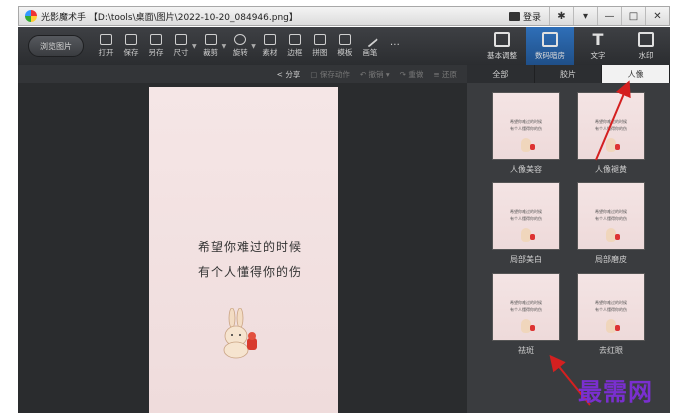 The image size is (688, 420). I want to click on photo-quote-line-2: 有个人懂得你的伤, so click(249, 272).